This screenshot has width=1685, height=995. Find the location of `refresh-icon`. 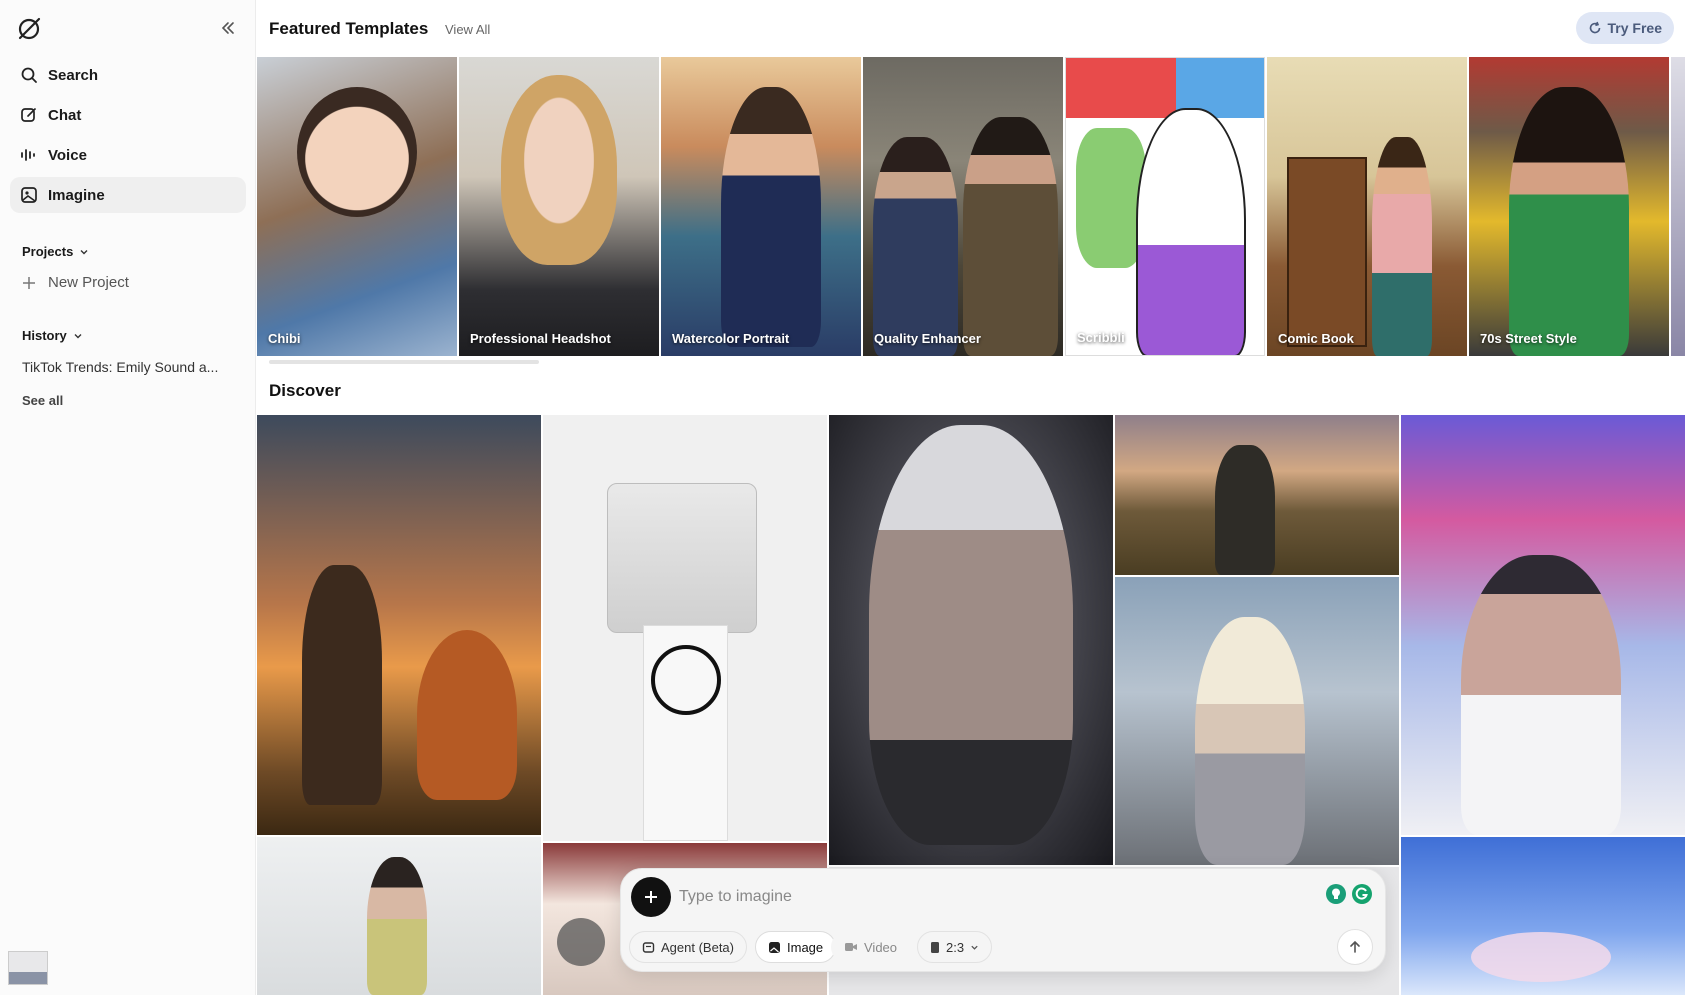

refresh-icon is located at coordinates (1594, 27).